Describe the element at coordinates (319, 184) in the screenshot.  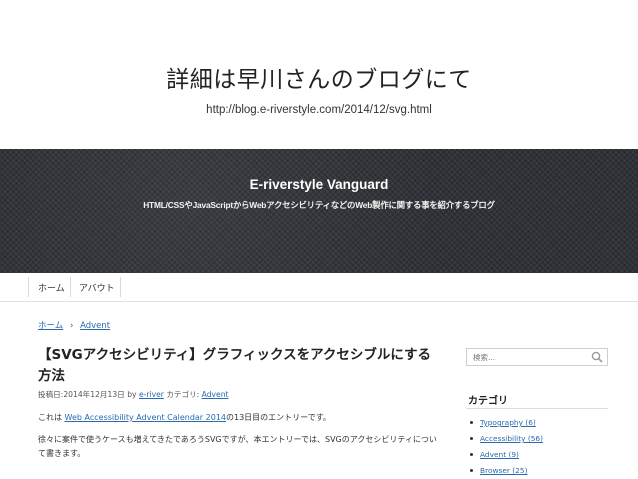
I see `site-title: E-riverstyle Vanguard` at that location.